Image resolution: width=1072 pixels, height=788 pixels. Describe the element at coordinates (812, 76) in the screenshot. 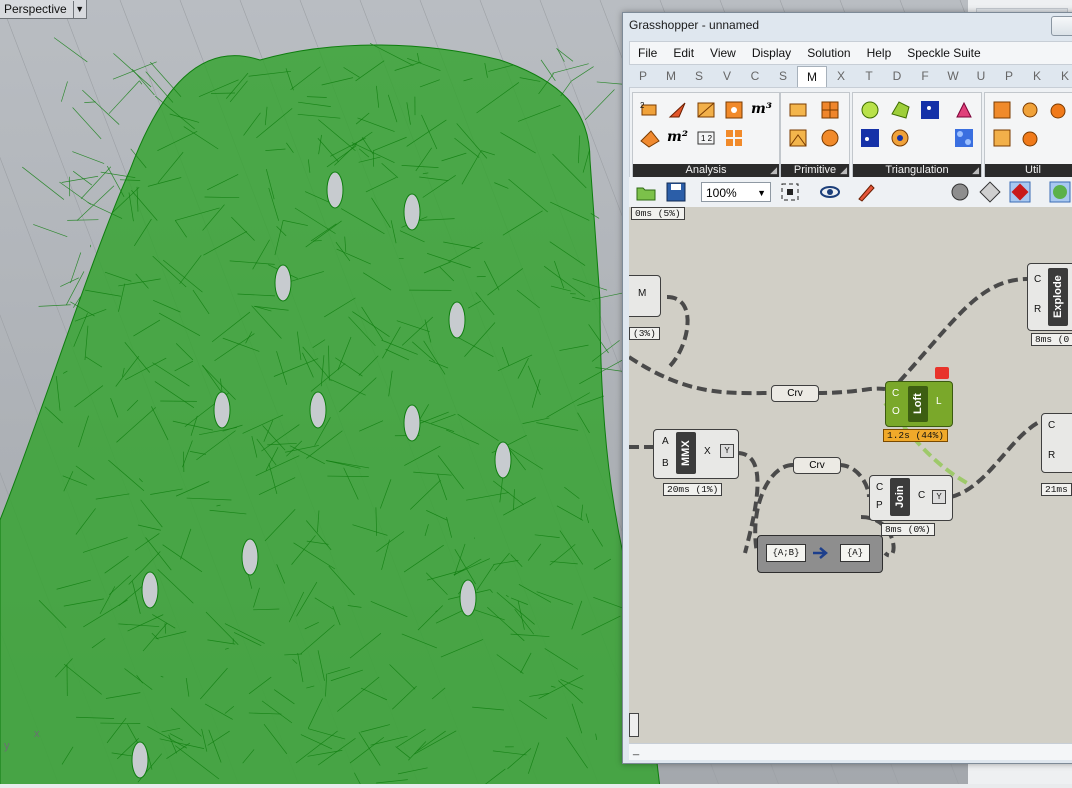

I see `tab-mesh: M` at that location.